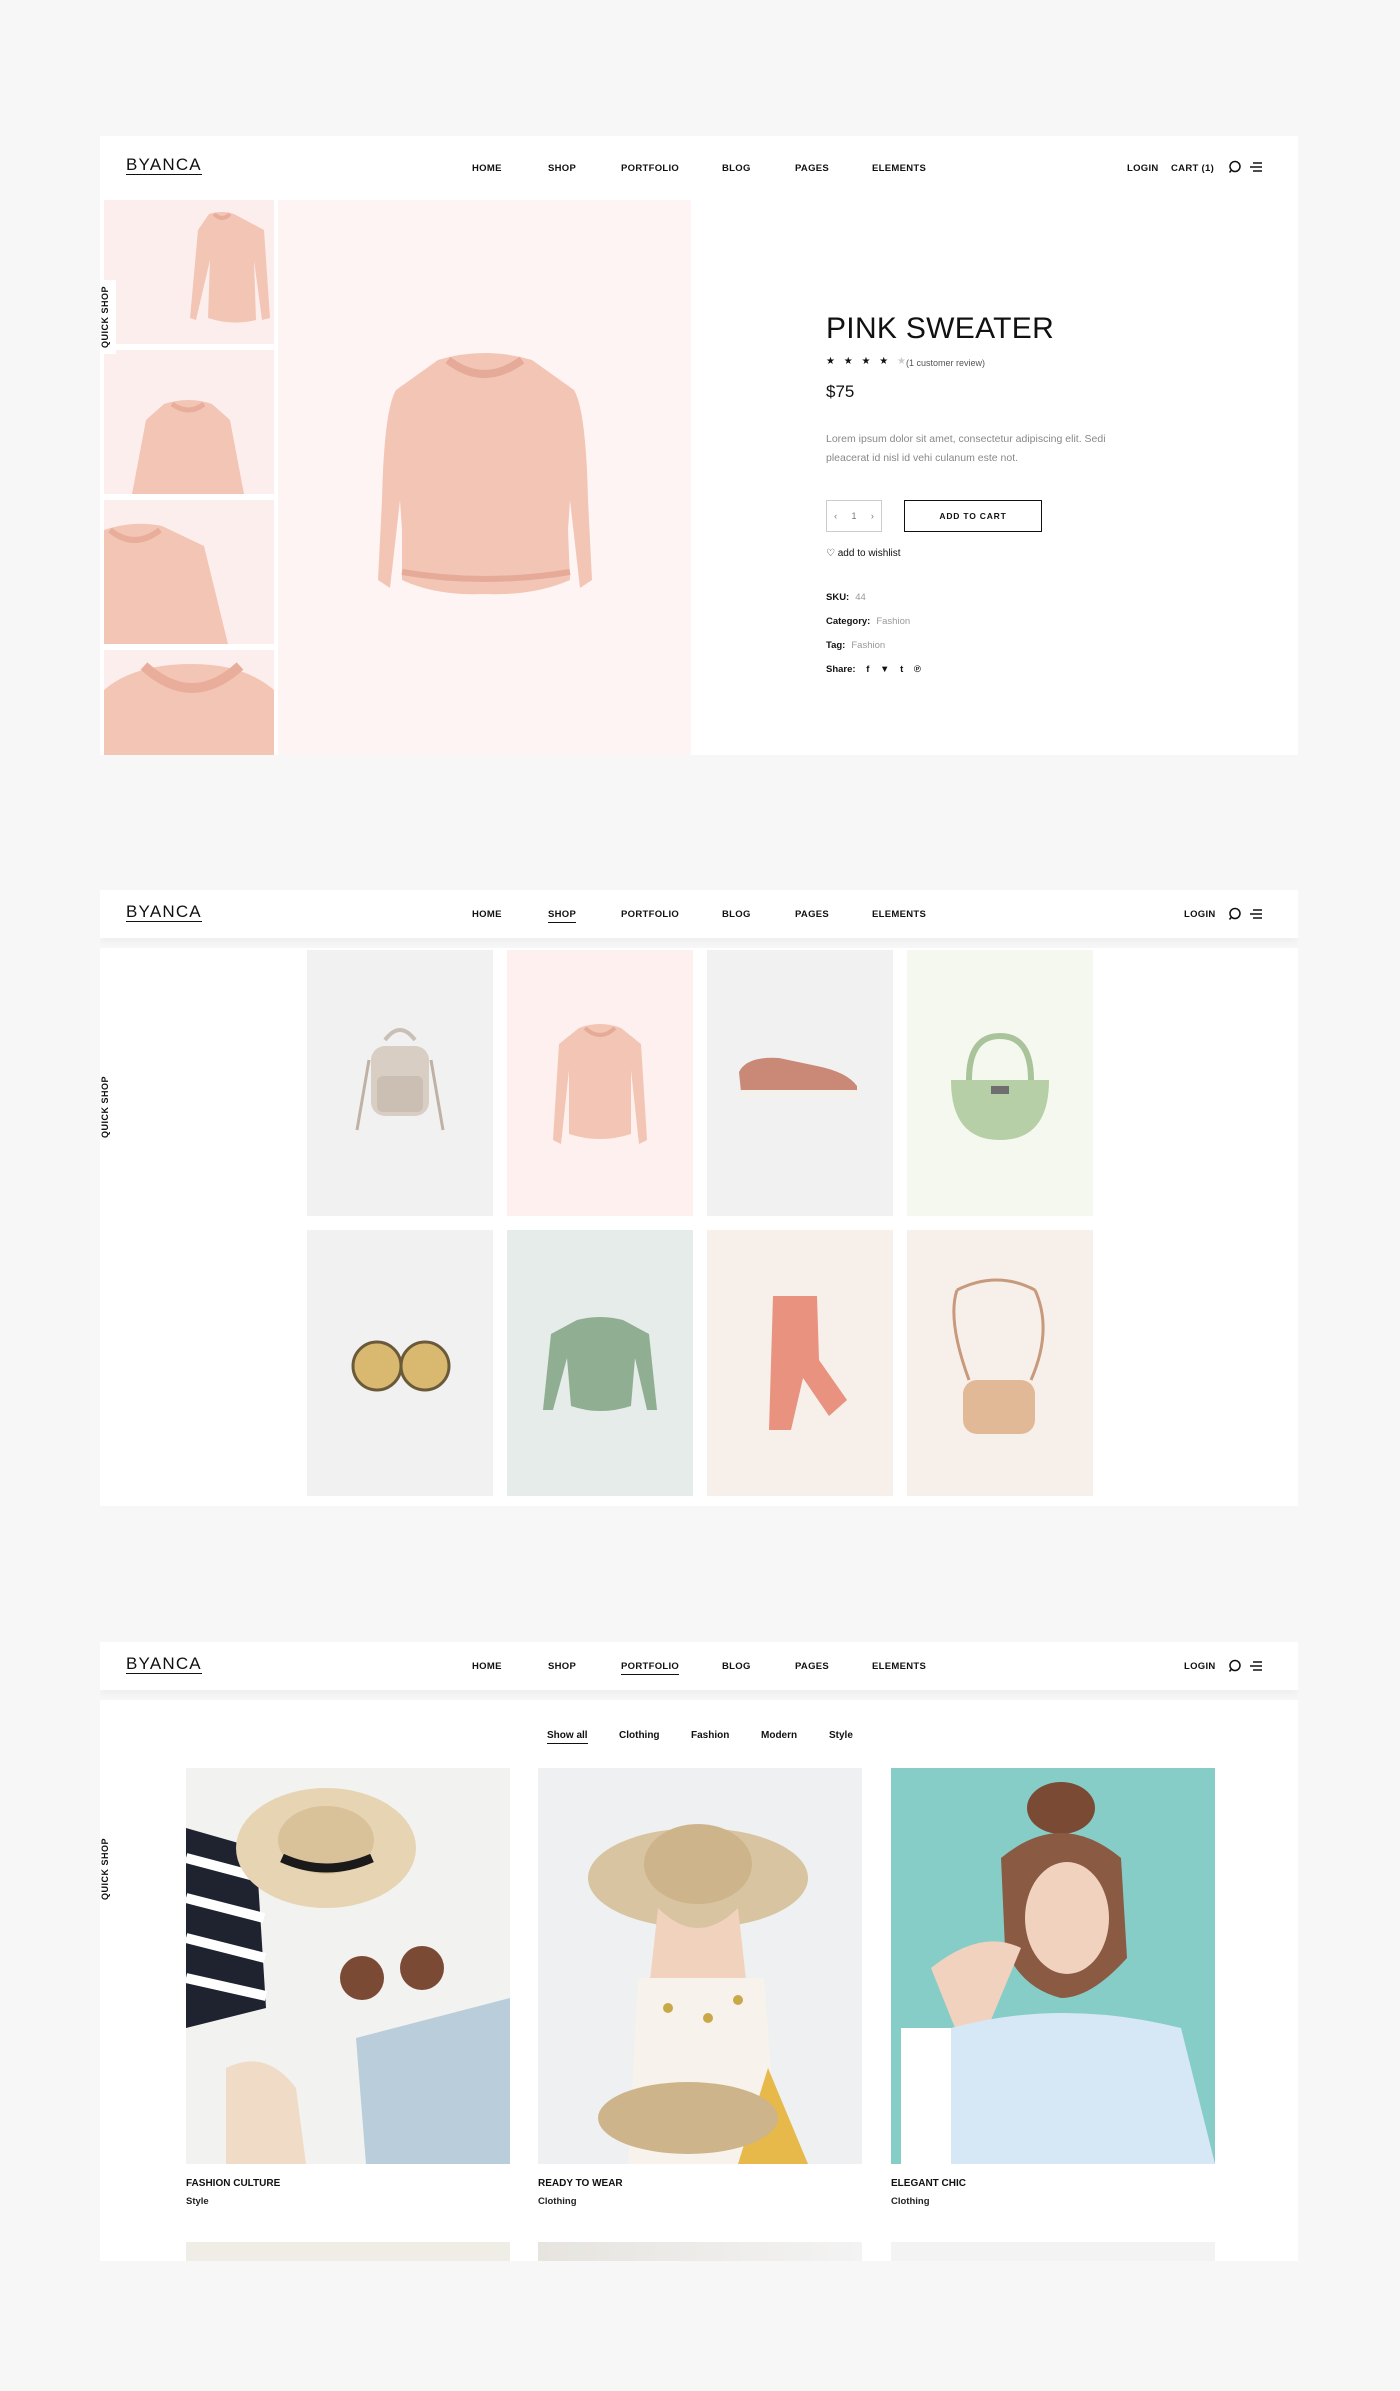  I want to click on heart-icon: ♡, so click(830, 553).